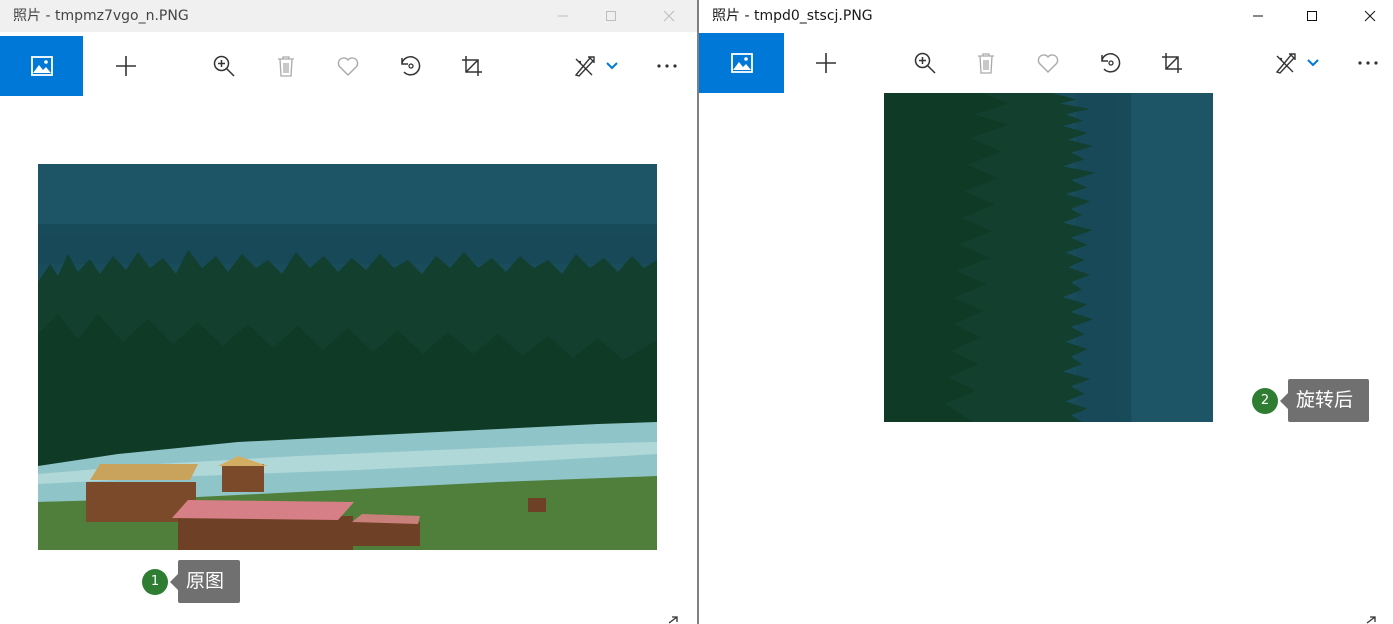 The width and height of the screenshot is (1393, 624). I want to click on title-bar: 照片 - tmpd0_stscj.PNG, so click(1046, 16).